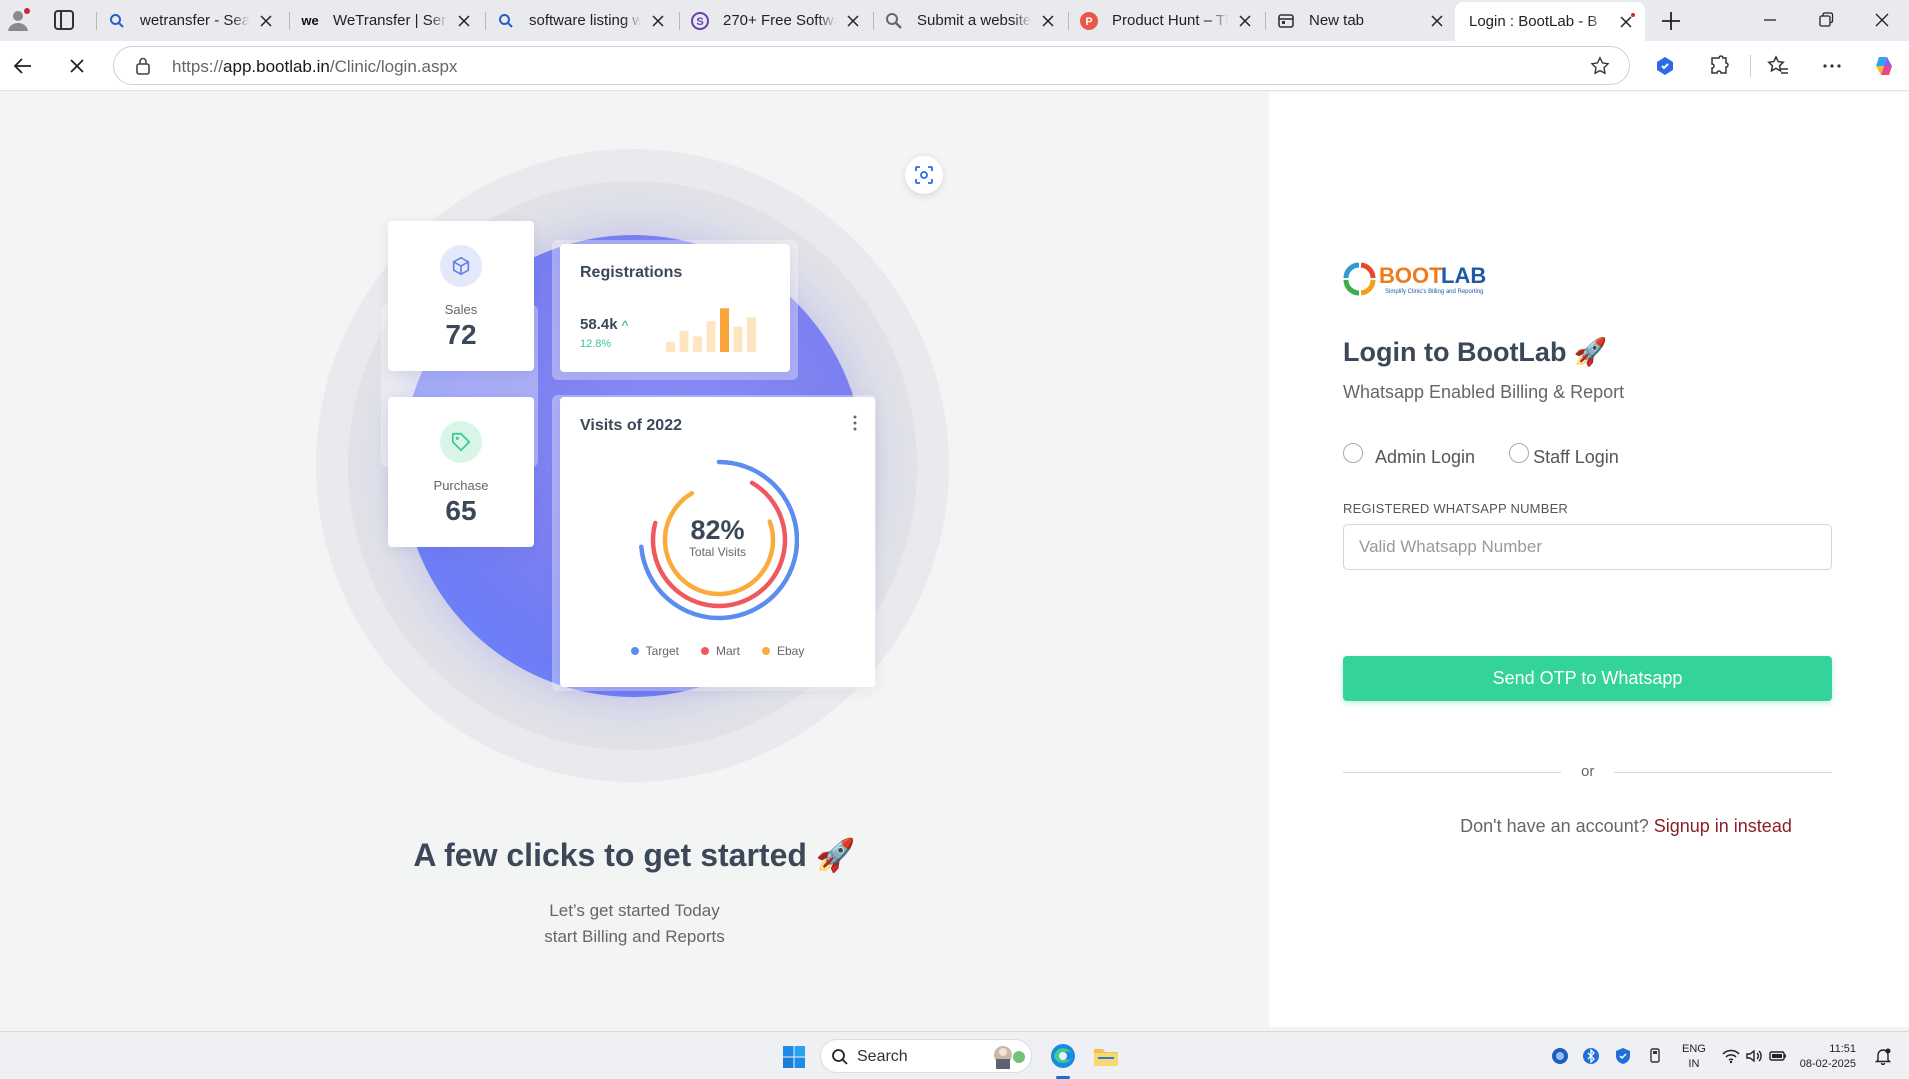  I want to click on volume-icon, so click(1754, 1056).